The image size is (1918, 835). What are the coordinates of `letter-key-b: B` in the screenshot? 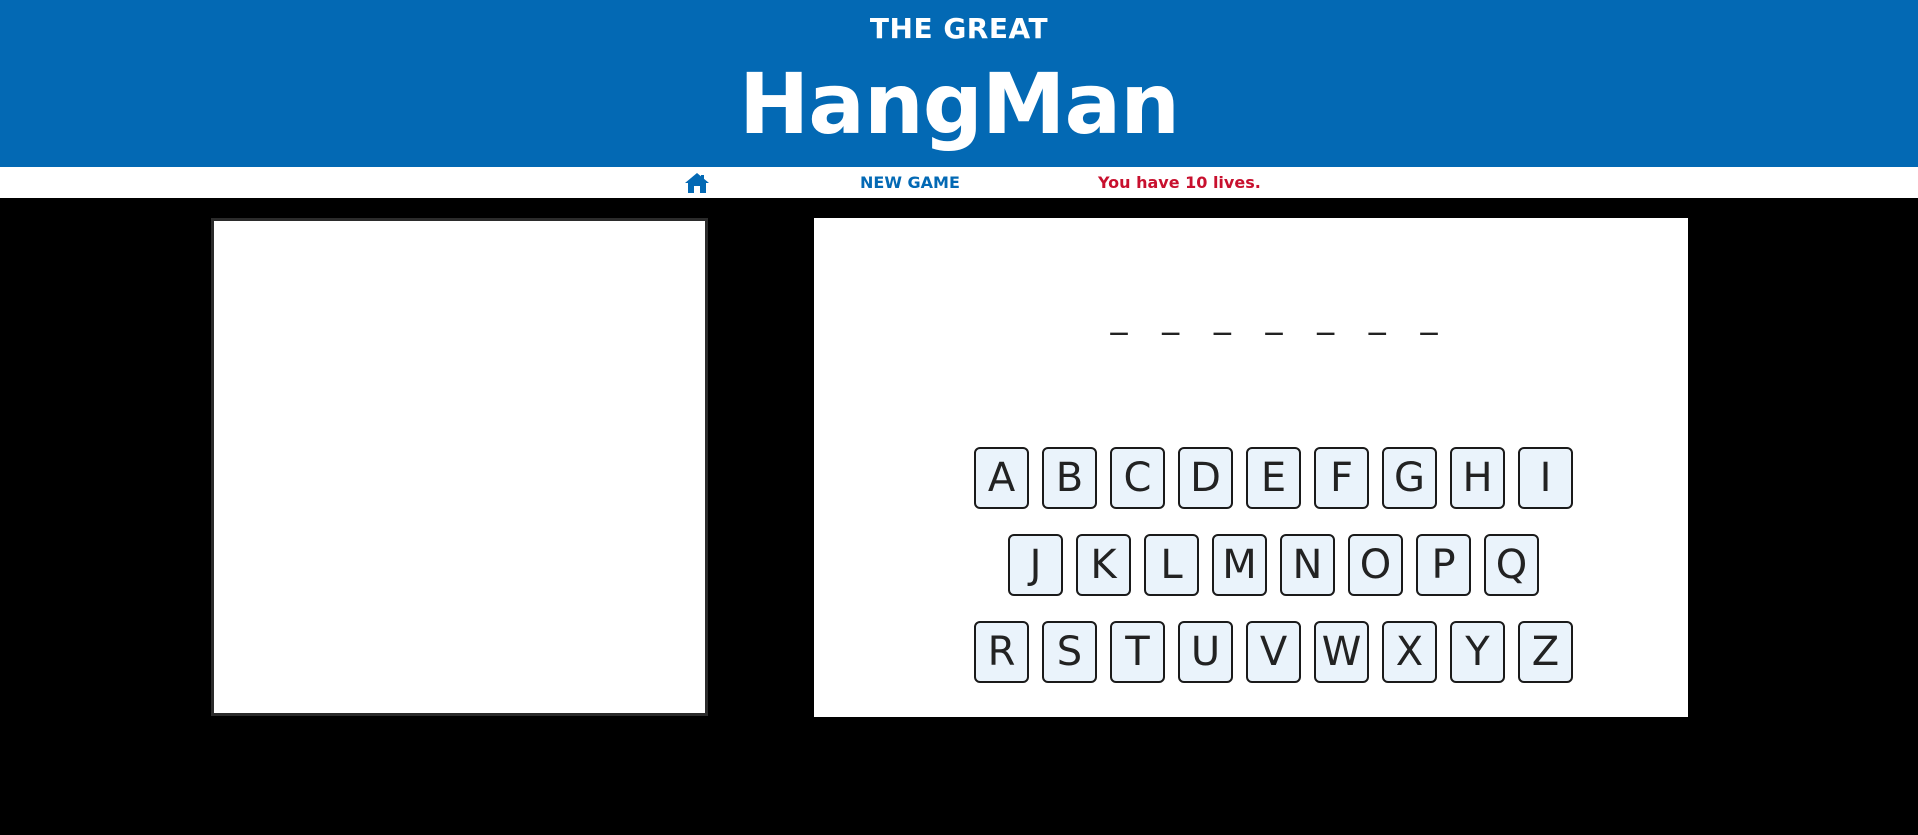 It's located at (1069, 478).